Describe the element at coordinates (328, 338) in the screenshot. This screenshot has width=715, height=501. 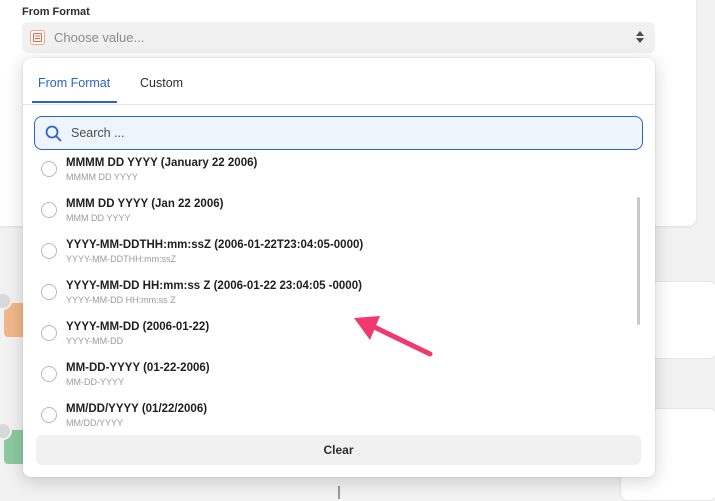
I see `list-item: YYYY-MM-DD (2006-01-22) YYYY-MM-DD` at that location.